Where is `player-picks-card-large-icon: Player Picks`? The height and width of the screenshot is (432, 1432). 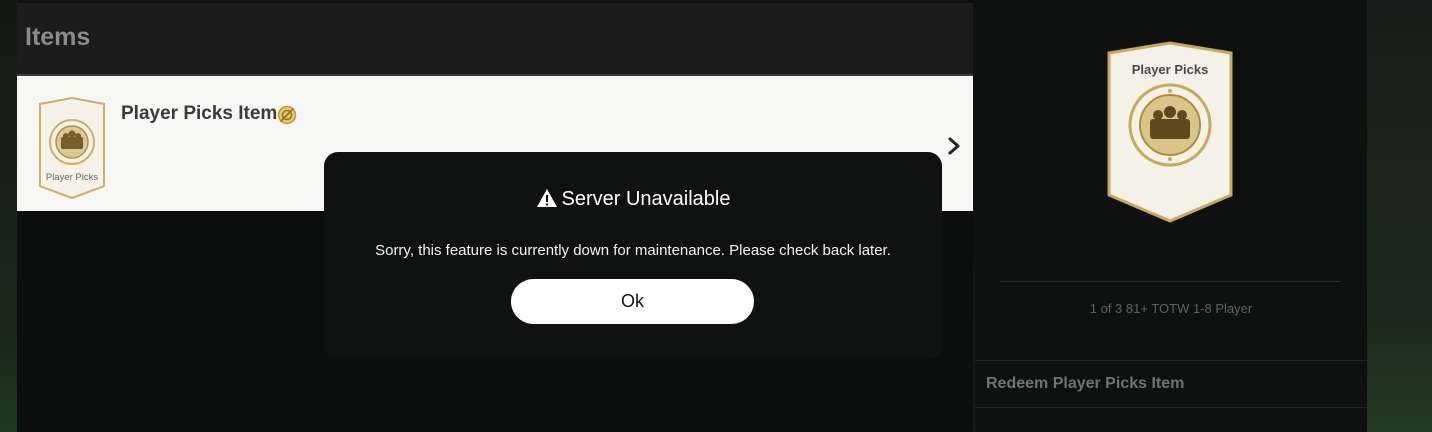 player-picks-card-large-icon: Player Picks is located at coordinates (1170, 132).